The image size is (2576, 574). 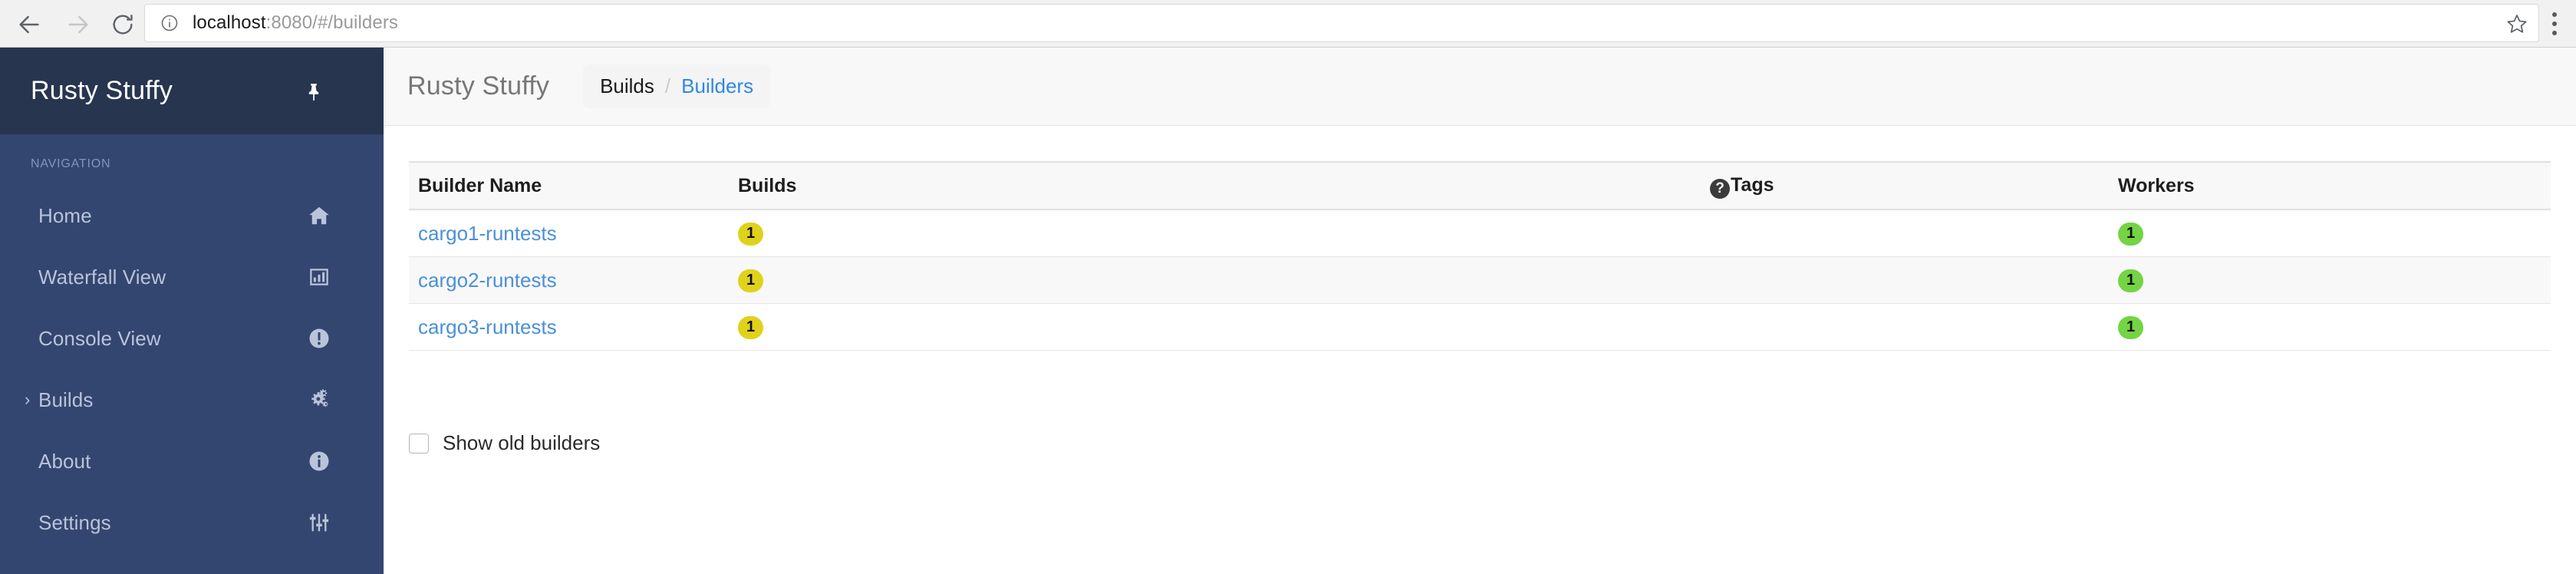 I want to click on nav-section-title: NAVIGATION, so click(x=71, y=163).